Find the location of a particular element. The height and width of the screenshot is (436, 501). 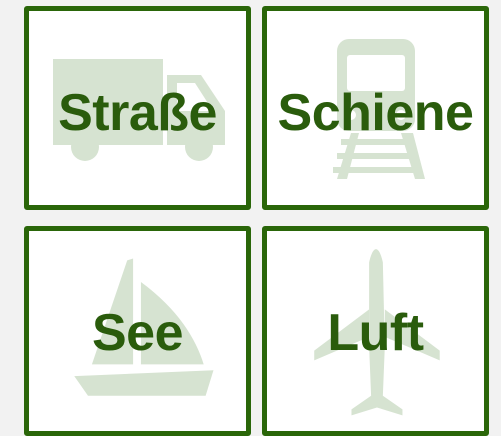

tile-label-sea: See is located at coordinates (137, 333).